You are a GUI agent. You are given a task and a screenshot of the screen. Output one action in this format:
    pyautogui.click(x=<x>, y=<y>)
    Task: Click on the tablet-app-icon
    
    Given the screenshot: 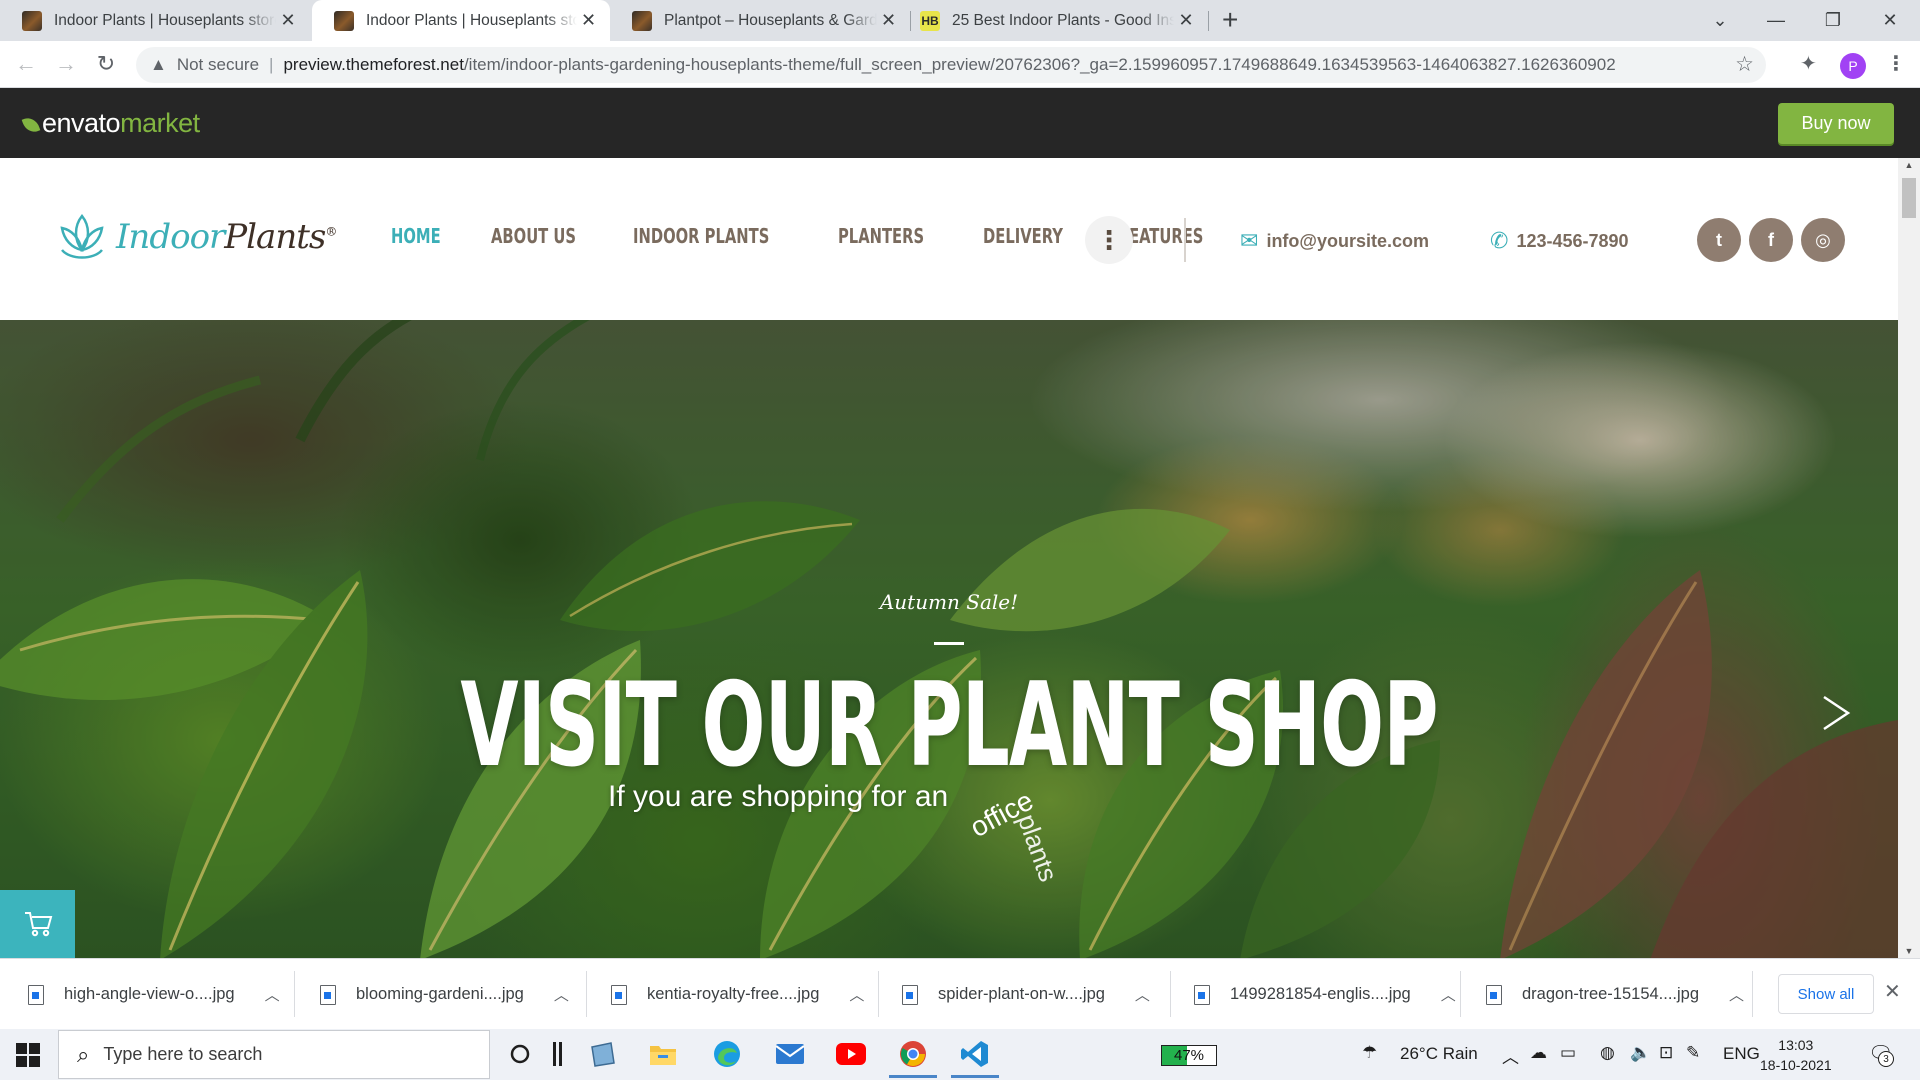 What is the action you would take?
    pyautogui.click(x=603, y=1054)
    